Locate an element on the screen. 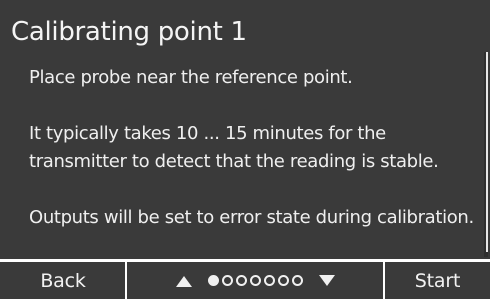 This screenshot has width=490, height=299. back-button: Back is located at coordinates (63, 280).